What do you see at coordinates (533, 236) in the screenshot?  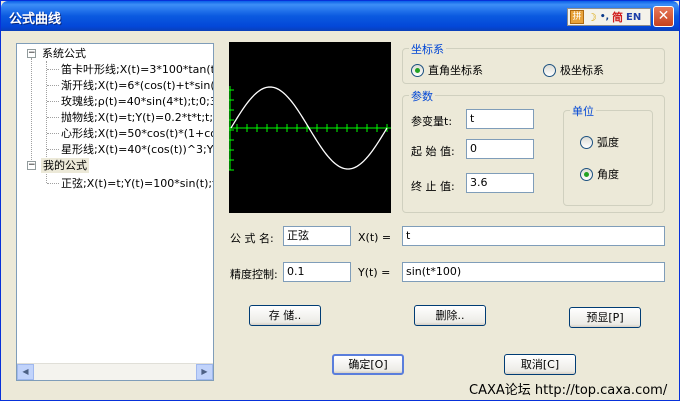 I see `x-expression-input: t` at bounding box center [533, 236].